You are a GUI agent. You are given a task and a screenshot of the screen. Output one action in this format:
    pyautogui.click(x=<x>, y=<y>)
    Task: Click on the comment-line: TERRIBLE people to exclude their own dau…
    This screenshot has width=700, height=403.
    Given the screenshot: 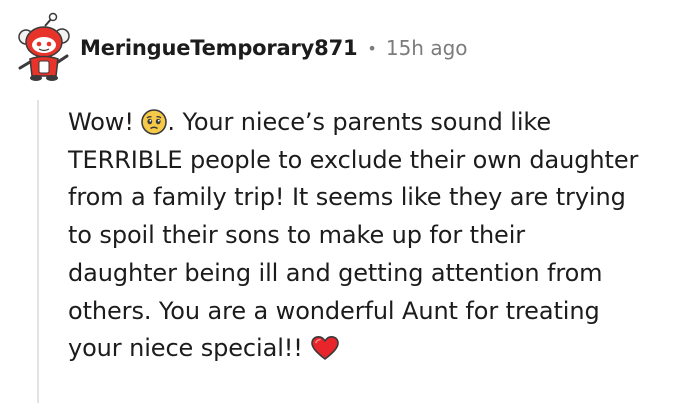 What is the action you would take?
    pyautogui.click(x=353, y=159)
    